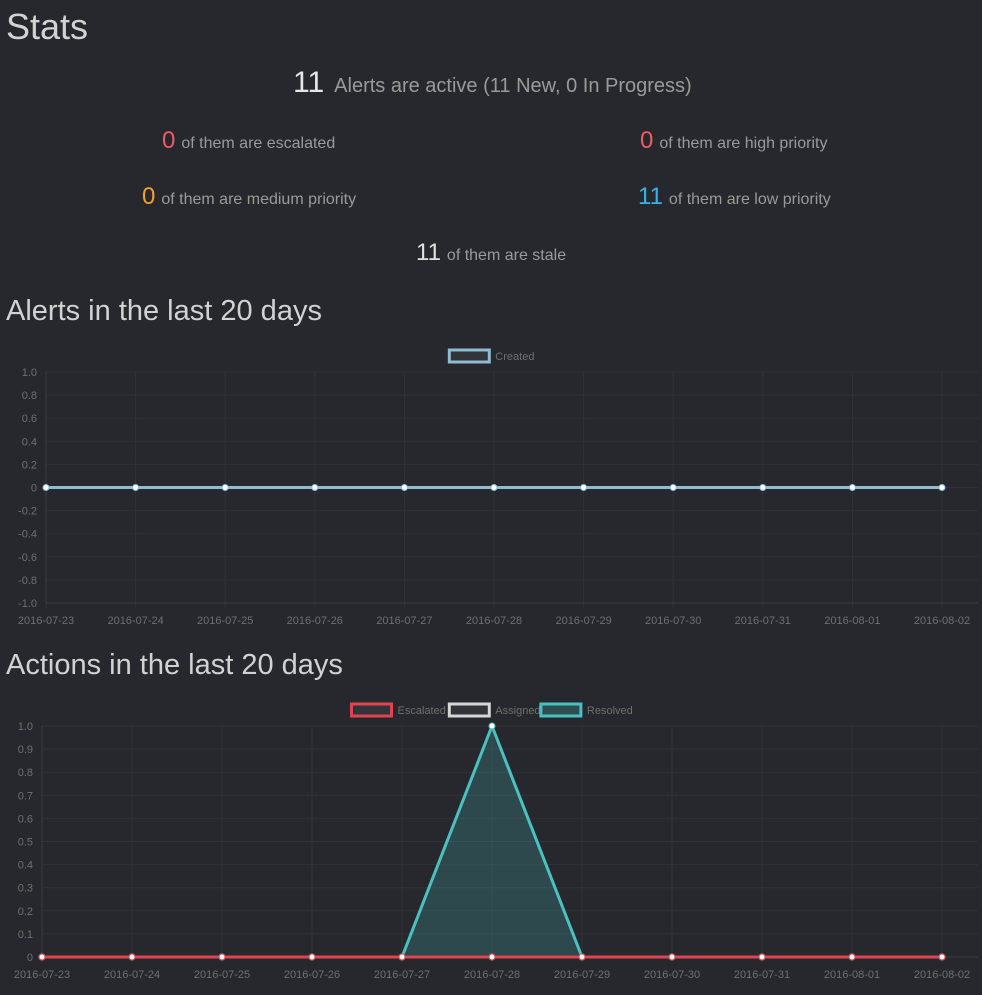  I want to click on legend-swatch-escalated, so click(371, 710).